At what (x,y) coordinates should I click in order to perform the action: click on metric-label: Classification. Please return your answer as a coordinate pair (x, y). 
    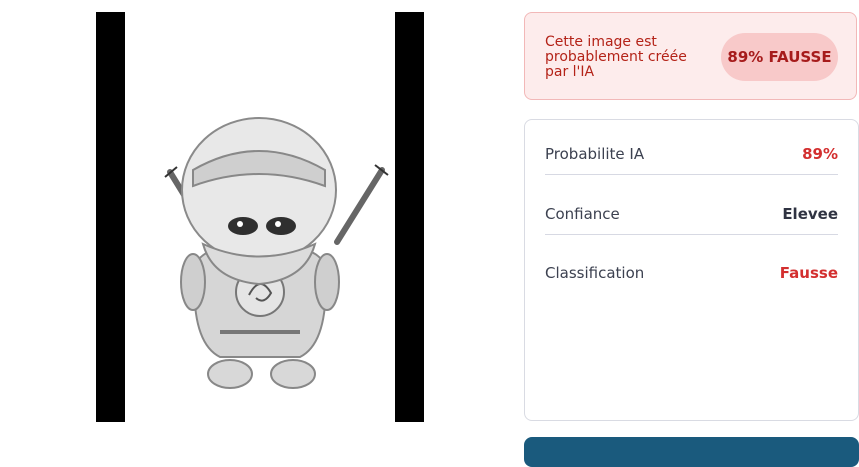
    Looking at the image, I should click on (595, 273).